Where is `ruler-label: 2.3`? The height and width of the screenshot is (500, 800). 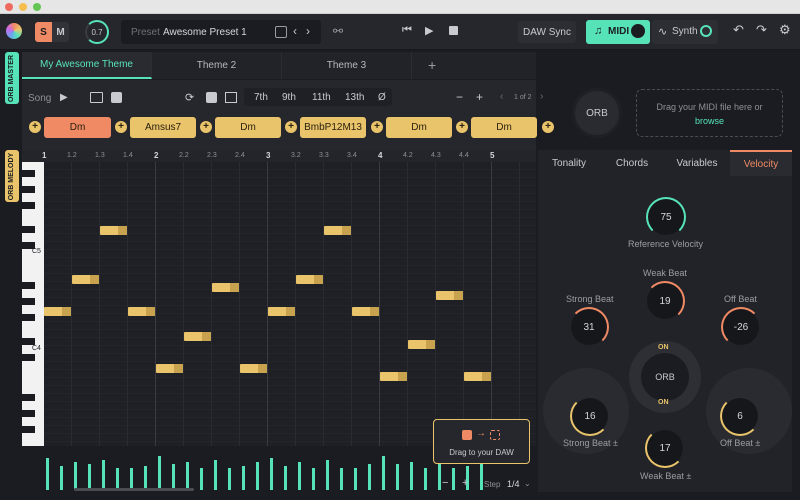 ruler-label: 2.3 is located at coordinates (212, 155).